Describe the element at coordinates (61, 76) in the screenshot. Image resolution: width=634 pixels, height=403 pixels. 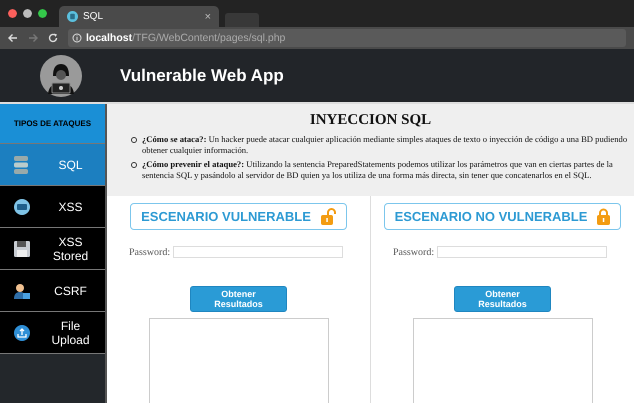
I see `hacker-logo-icon` at that location.